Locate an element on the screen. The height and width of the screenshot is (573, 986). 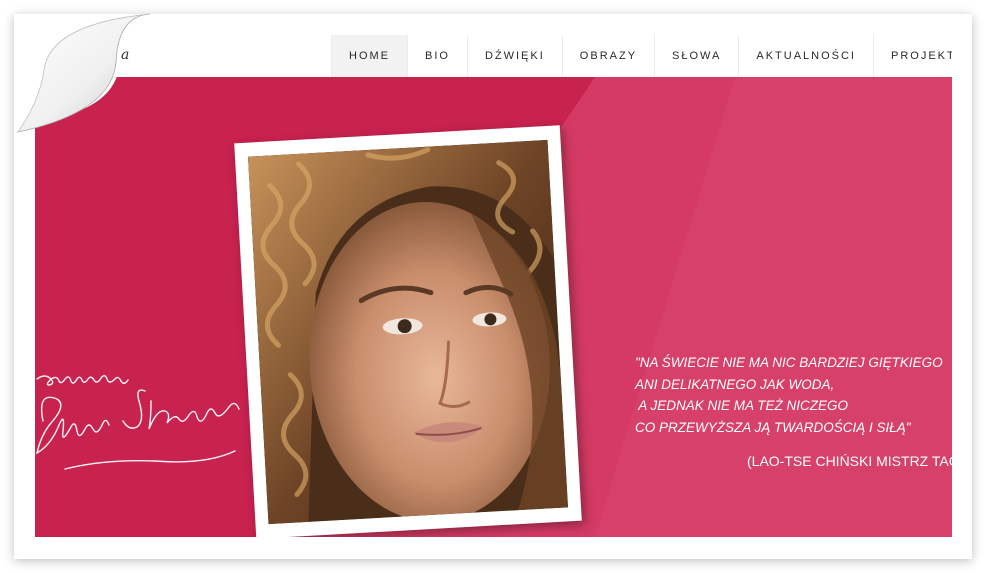
nav-slowa: SŁOWA is located at coordinates (696, 56).